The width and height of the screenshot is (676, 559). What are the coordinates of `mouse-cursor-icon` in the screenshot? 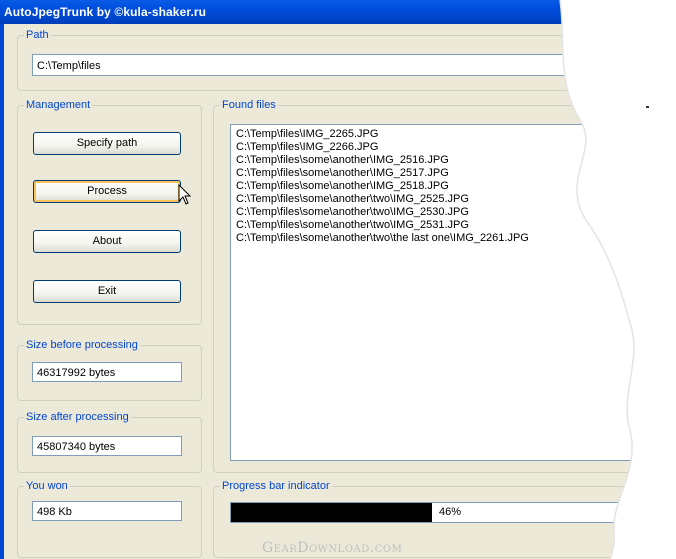 It's located at (185, 194).